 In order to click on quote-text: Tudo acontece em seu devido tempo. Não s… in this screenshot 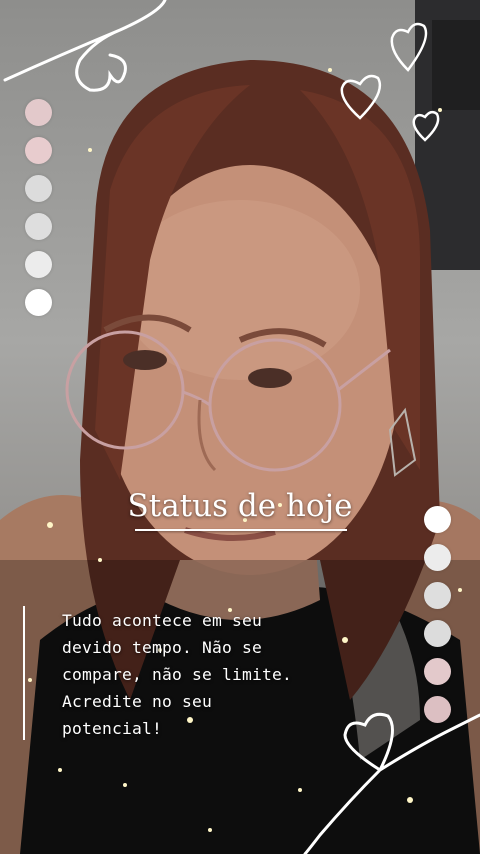, I will do `click(177, 674)`.